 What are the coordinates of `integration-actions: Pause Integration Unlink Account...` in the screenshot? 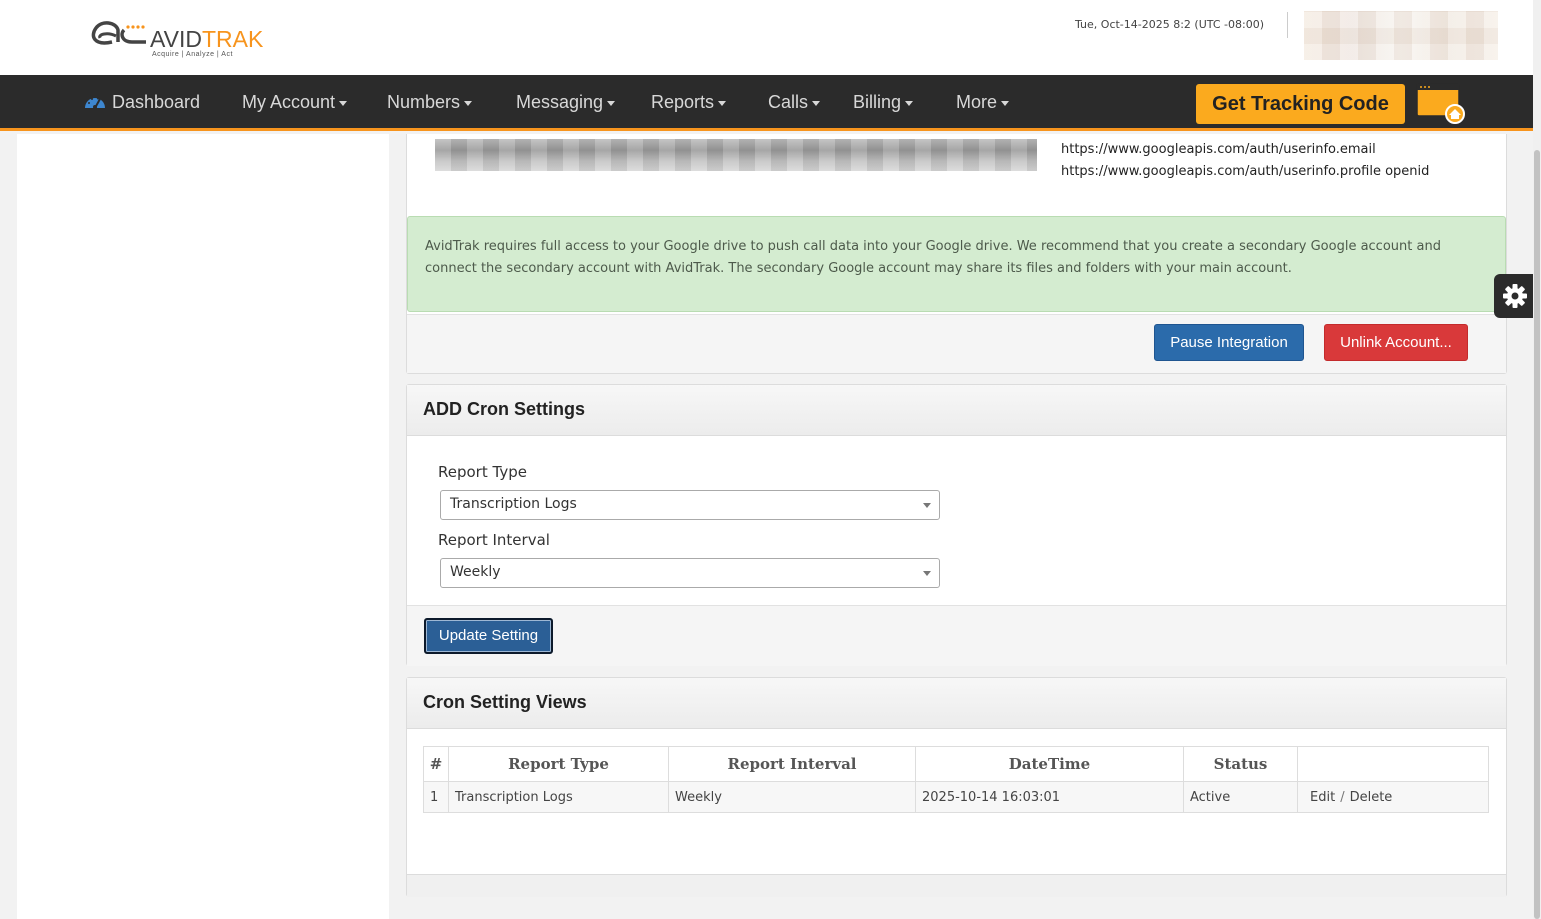 It's located at (956, 343).